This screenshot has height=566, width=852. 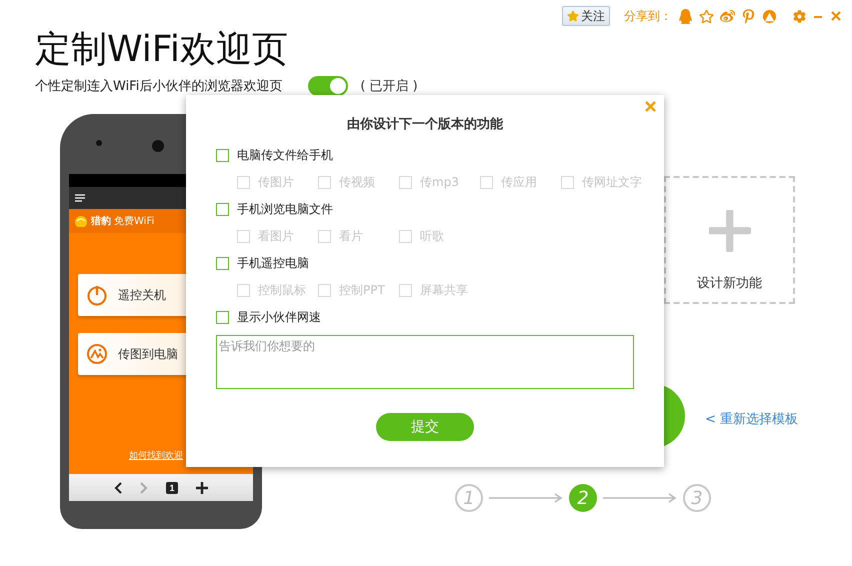 What do you see at coordinates (389, 86) in the screenshot?
I see `toggle-status: ( 已开启 )` at bounding box center [389, 86].